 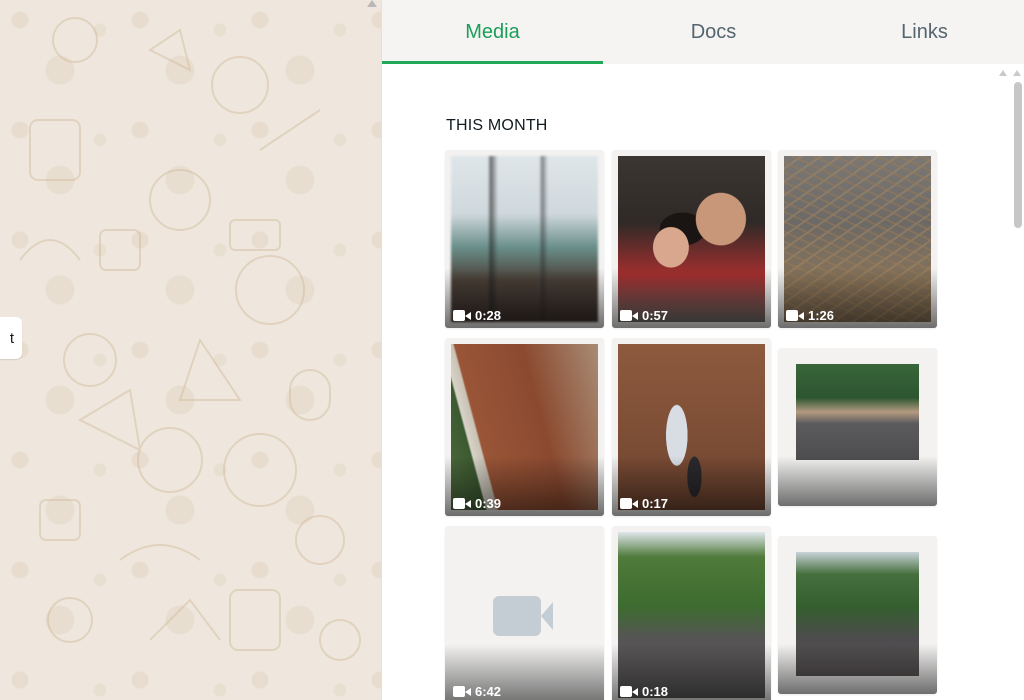 I want to click on section-title: THIS MONTH, so click(x=497, y=125).